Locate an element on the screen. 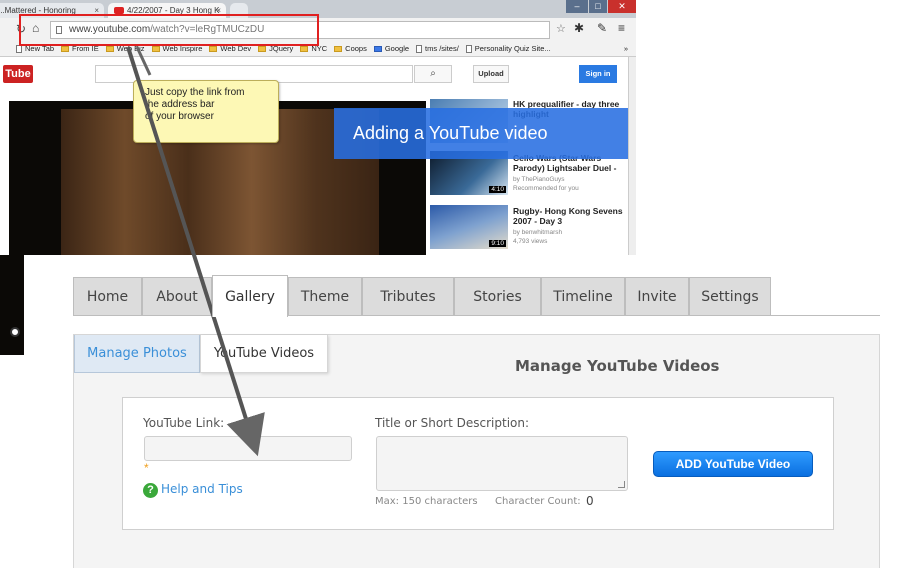  tab-gallery: Gallery is located at coordinates (250, 296).